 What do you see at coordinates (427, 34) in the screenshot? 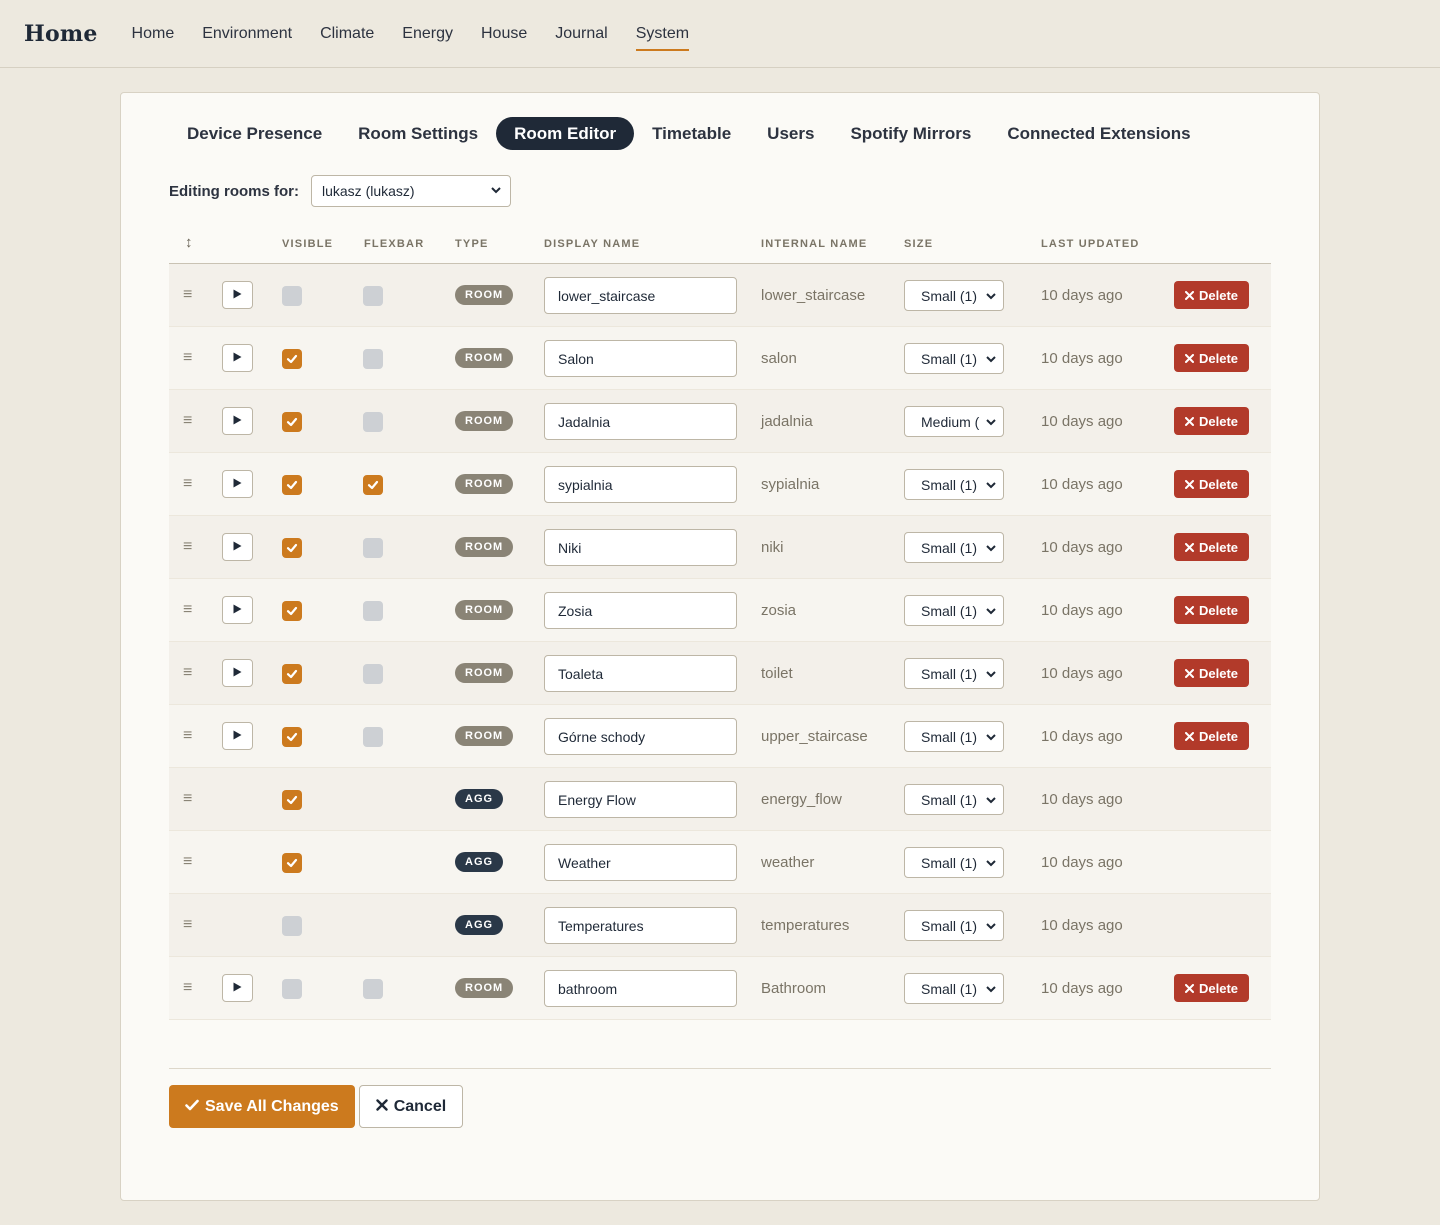
I see `nav-link-energy: Energy` at bounding box center [427, 34].